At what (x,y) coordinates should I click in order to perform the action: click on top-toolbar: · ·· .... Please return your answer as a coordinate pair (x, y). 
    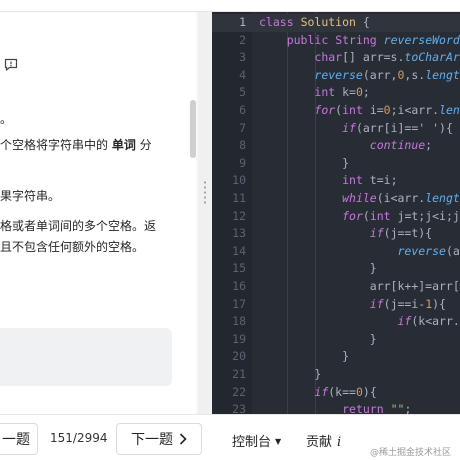
    Looking at the image, I should click on (230, 6).